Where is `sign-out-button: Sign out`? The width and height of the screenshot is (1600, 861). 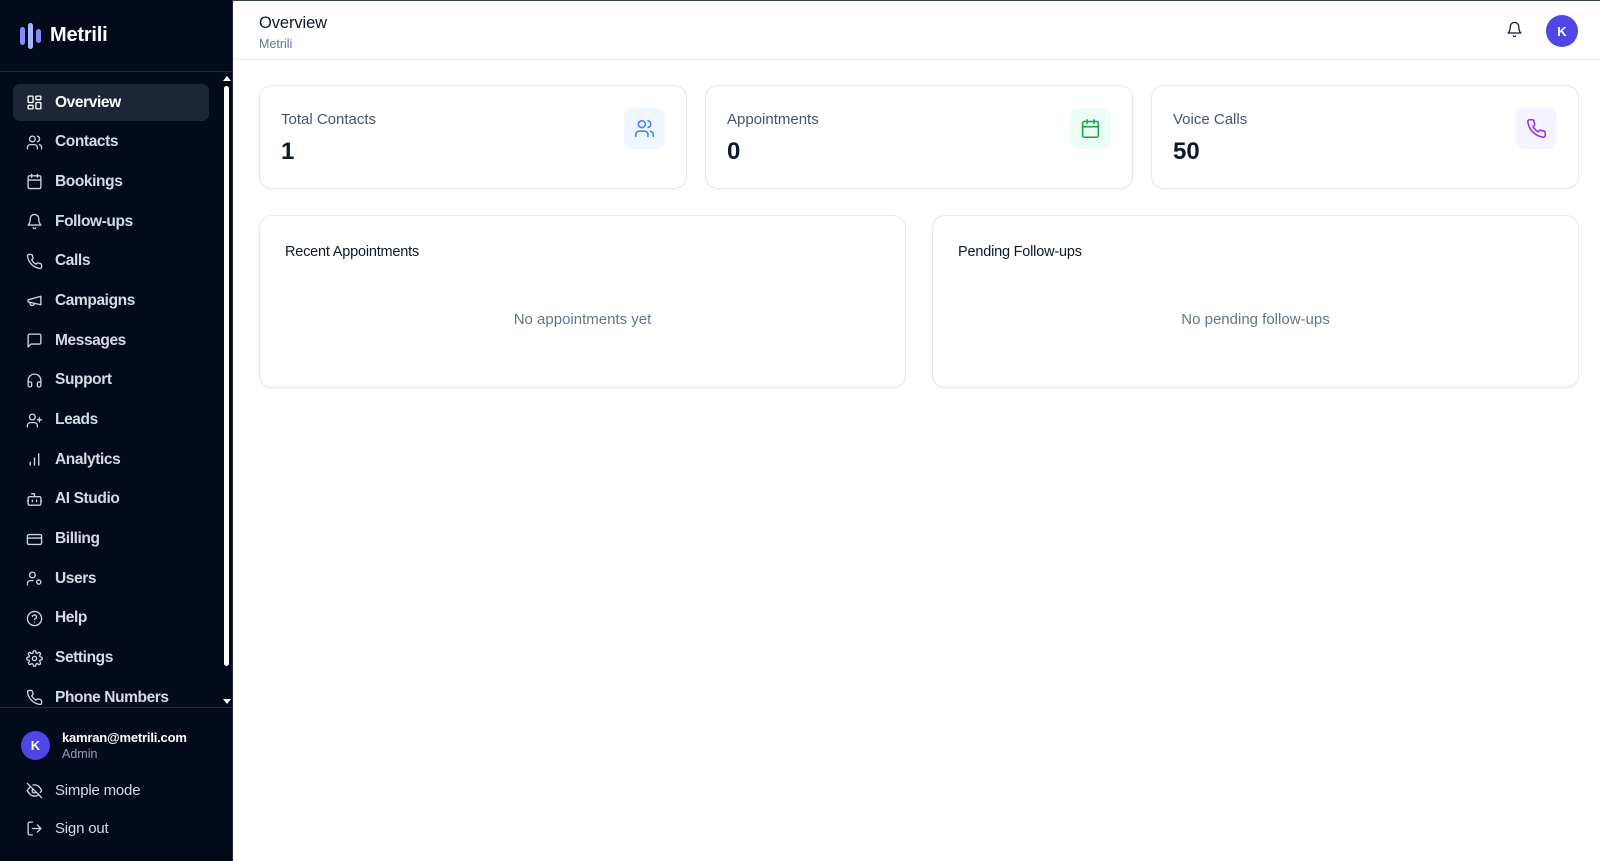 sign-out-button: Sign out is located at coordinates (116, 828).